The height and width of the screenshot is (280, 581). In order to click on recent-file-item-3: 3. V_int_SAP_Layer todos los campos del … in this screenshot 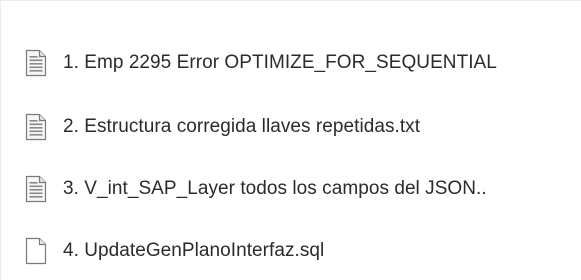, I will do `click(303, 189)`.